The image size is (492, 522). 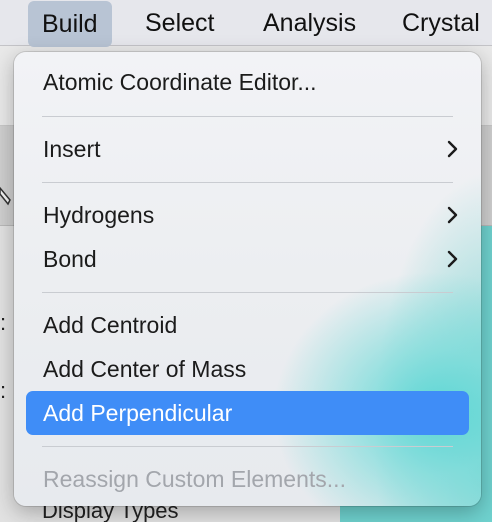 What do you see at coordinates (247, 369) in the screenshot?
I see `menu-item-add-center-of-mass: Add Center of Mass` at bounding box center [247, 369].